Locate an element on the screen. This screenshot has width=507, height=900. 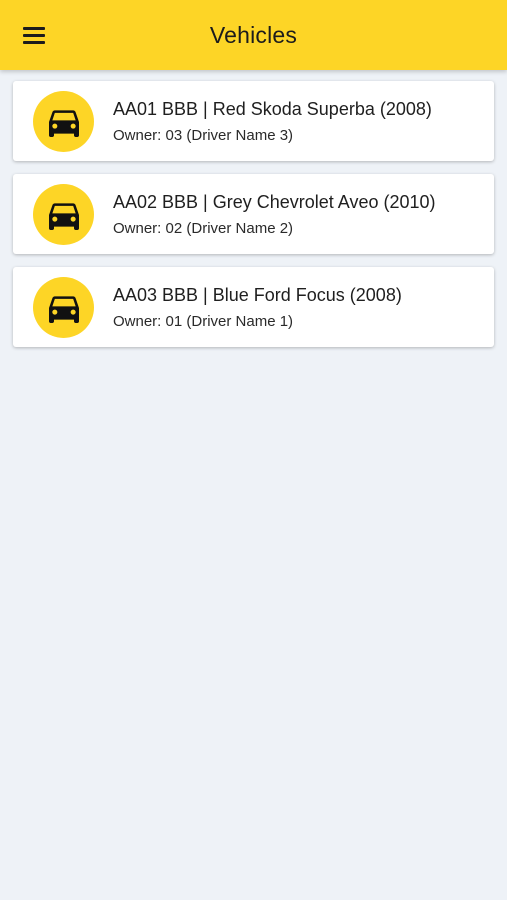
app-bar: Vehicles is located at coordinates (253, 35).